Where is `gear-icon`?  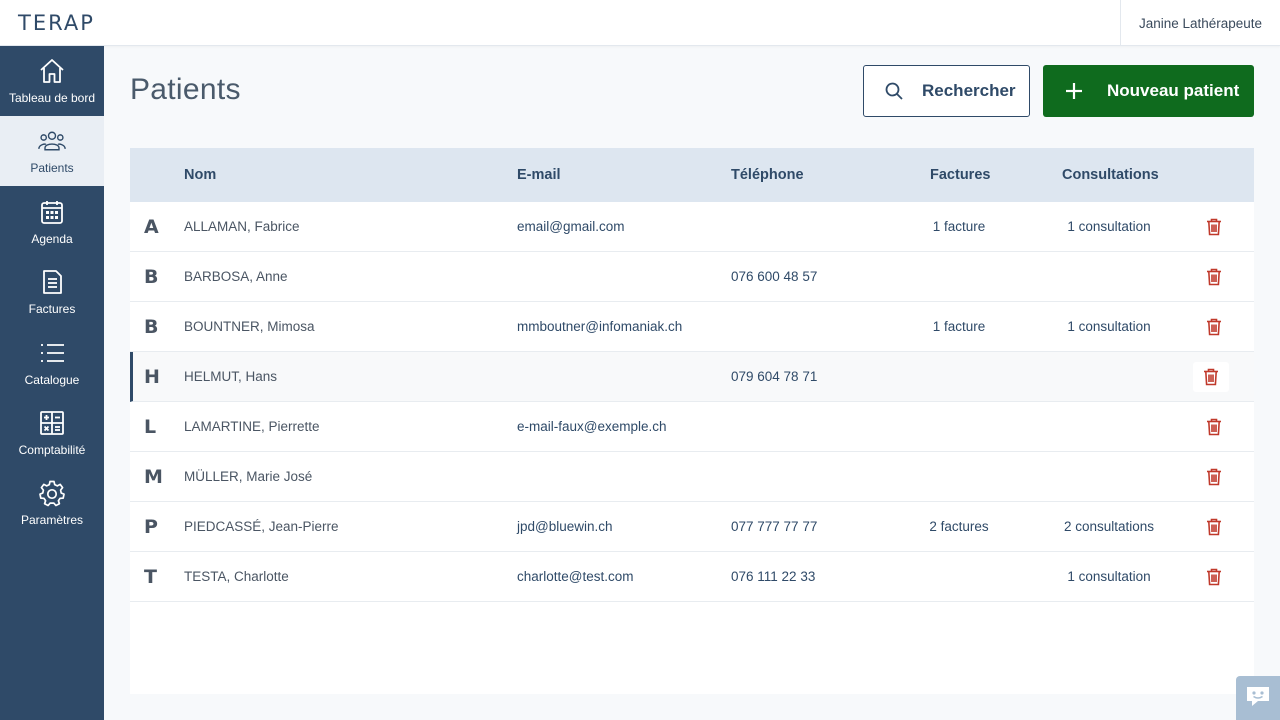
gear-icon is located at coordinates (52, 493).